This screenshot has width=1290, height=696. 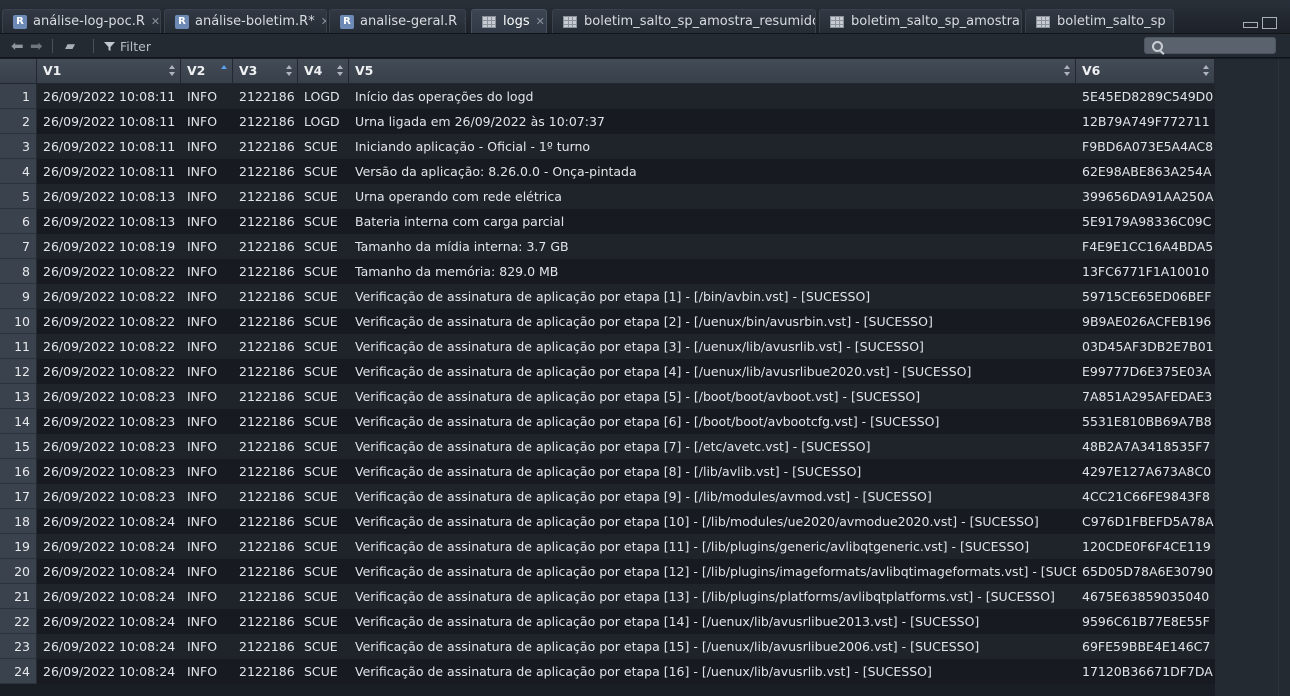 I want to click on column-header-v5: V5, so click(x=712, y=71).